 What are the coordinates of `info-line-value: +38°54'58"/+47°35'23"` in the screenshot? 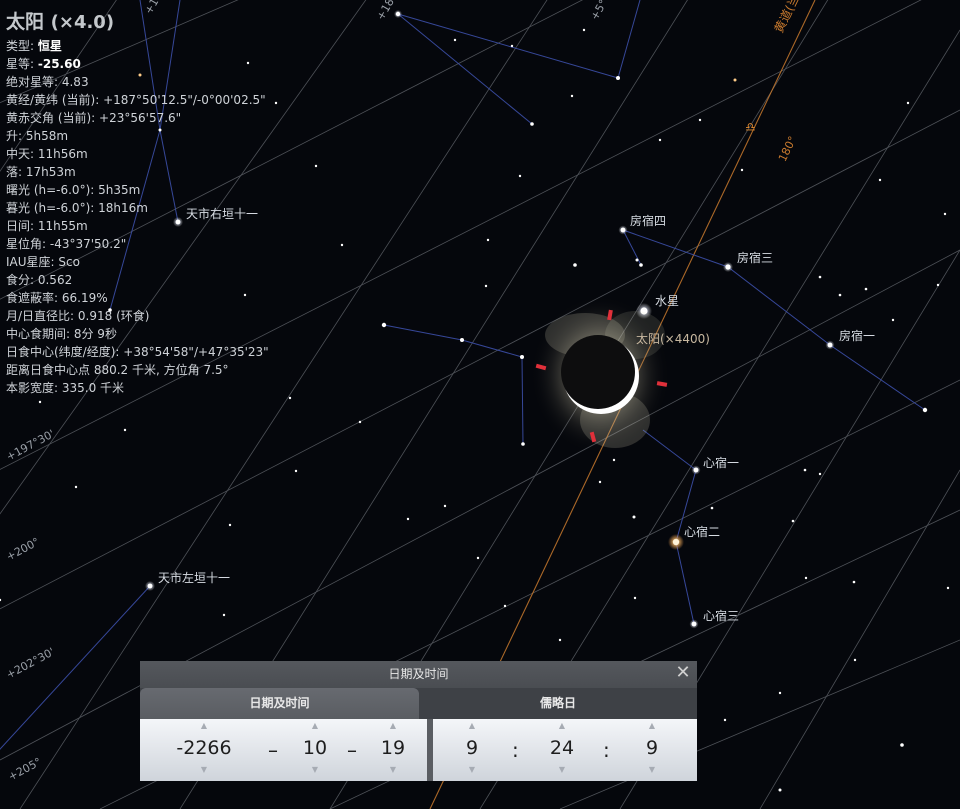 It's located at (196, 352).